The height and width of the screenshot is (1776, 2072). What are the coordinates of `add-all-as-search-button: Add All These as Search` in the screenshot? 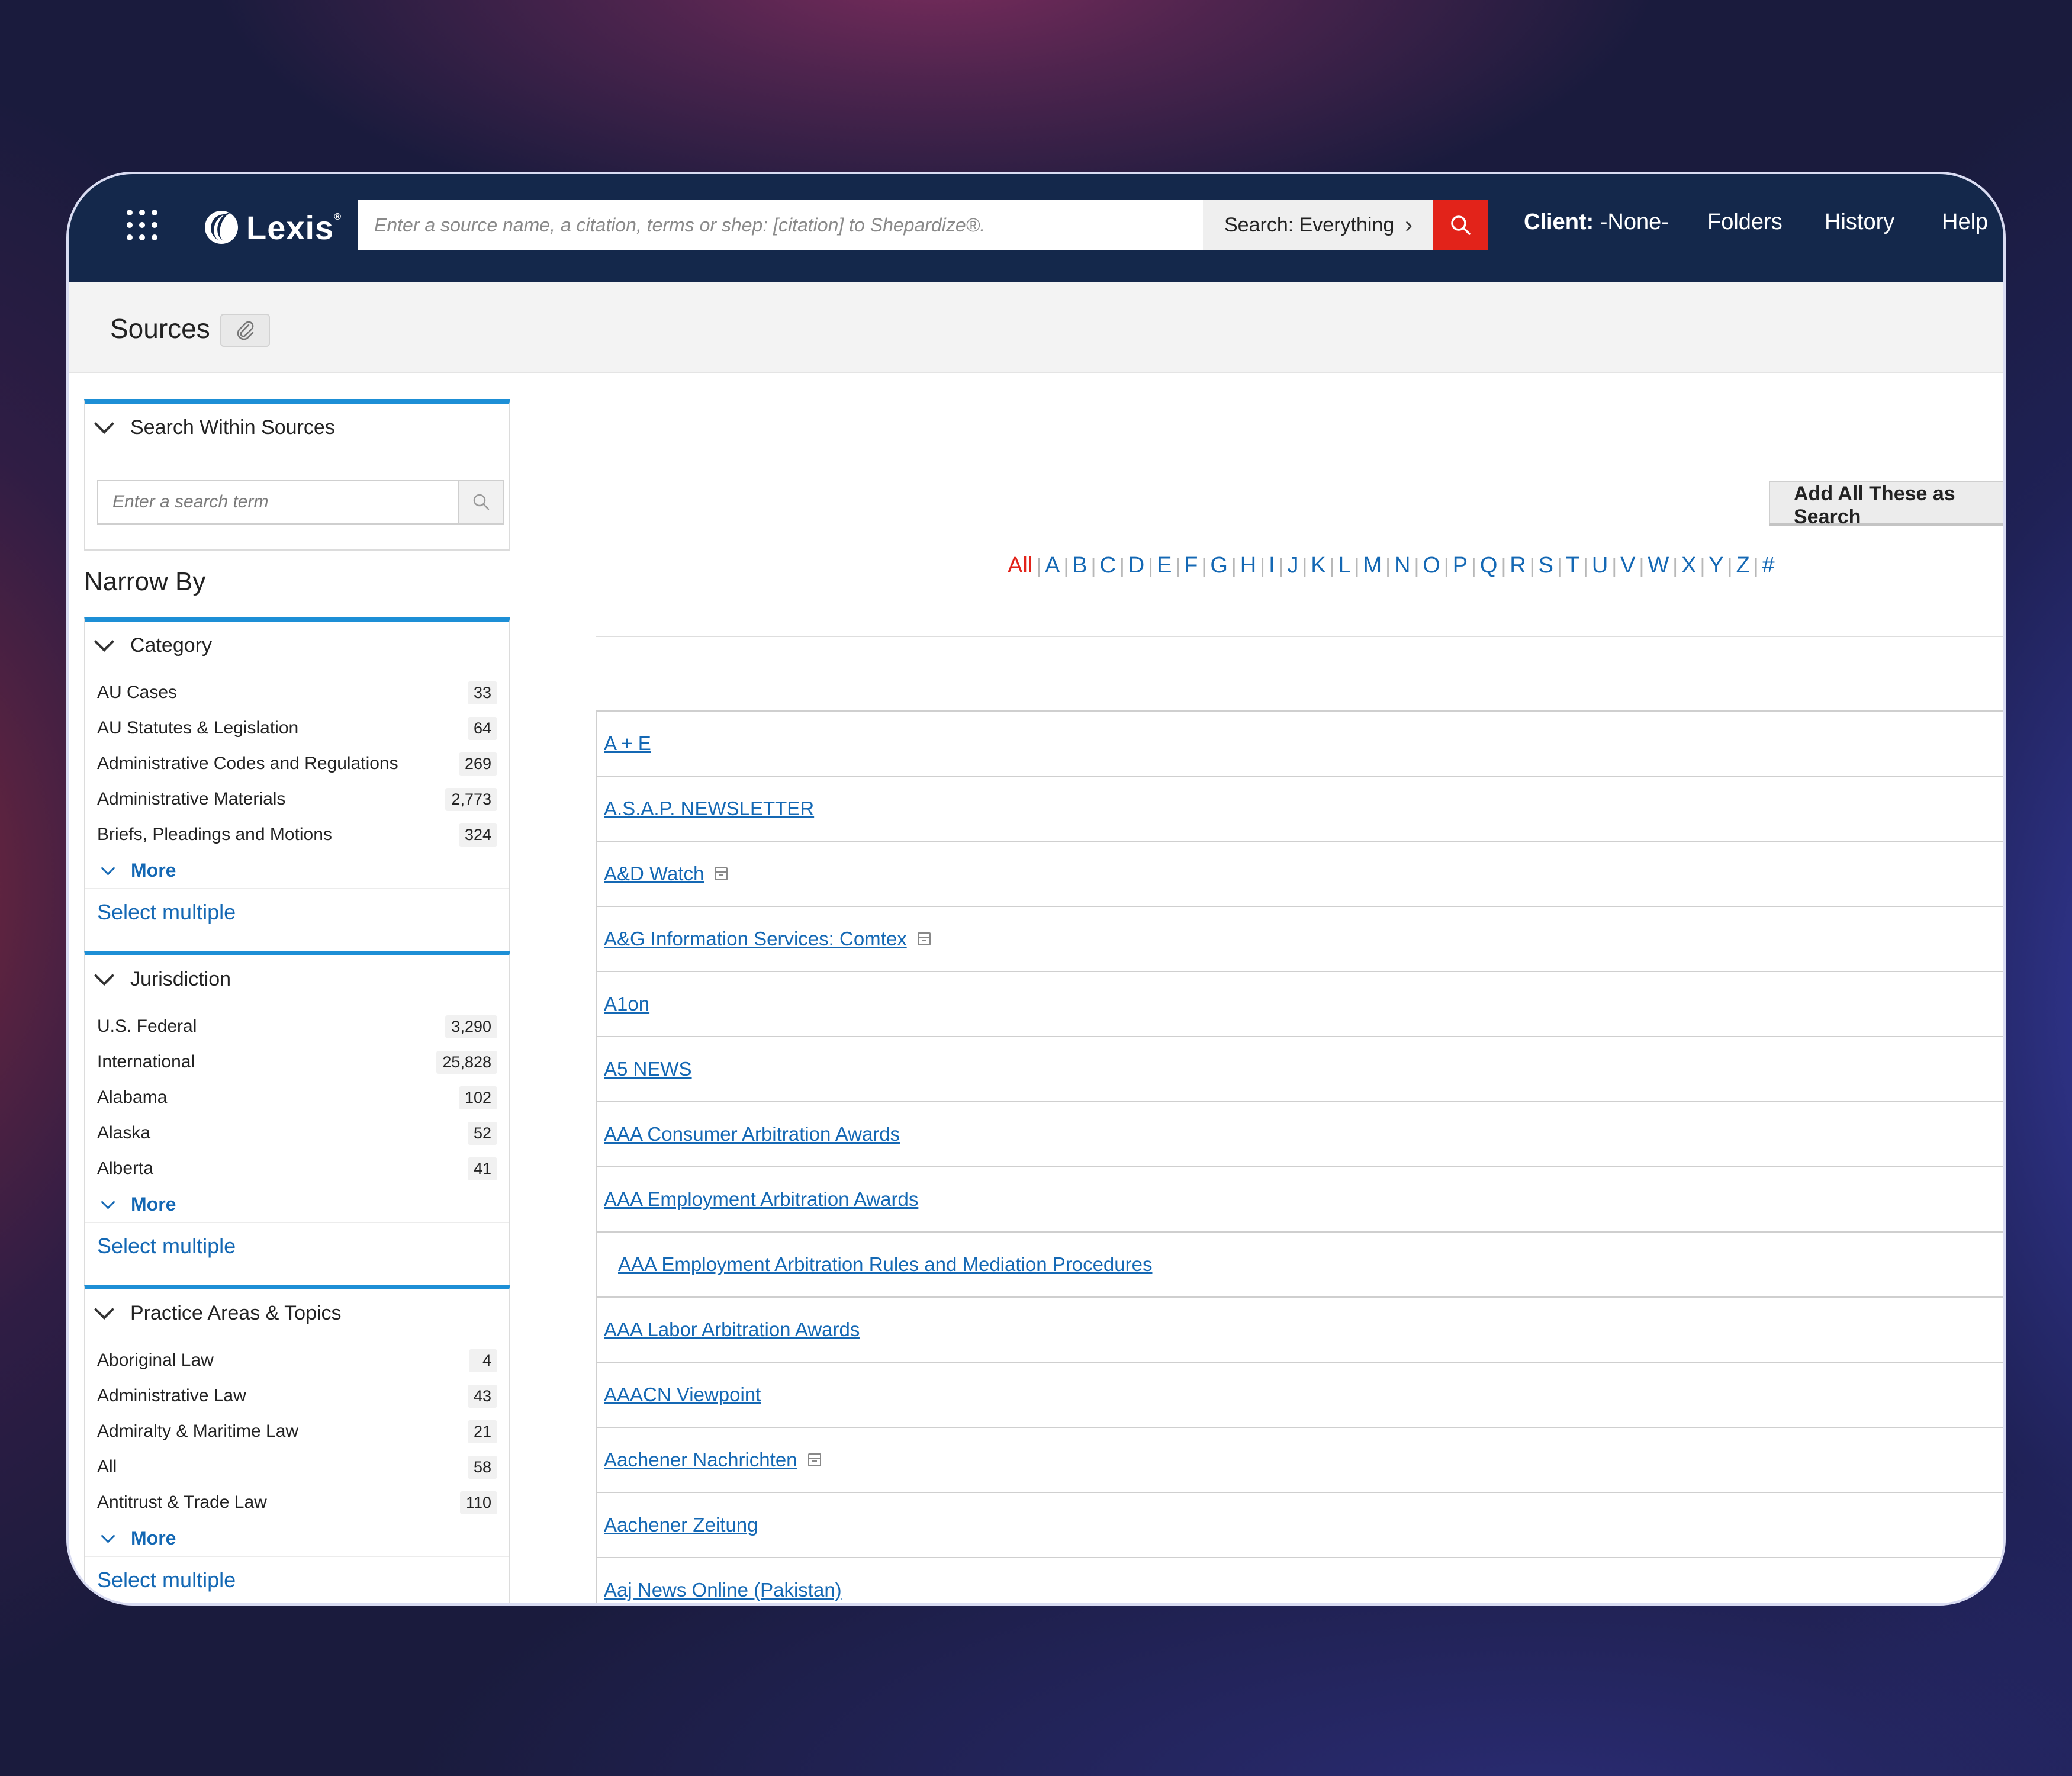 It's located at (1886, 504).